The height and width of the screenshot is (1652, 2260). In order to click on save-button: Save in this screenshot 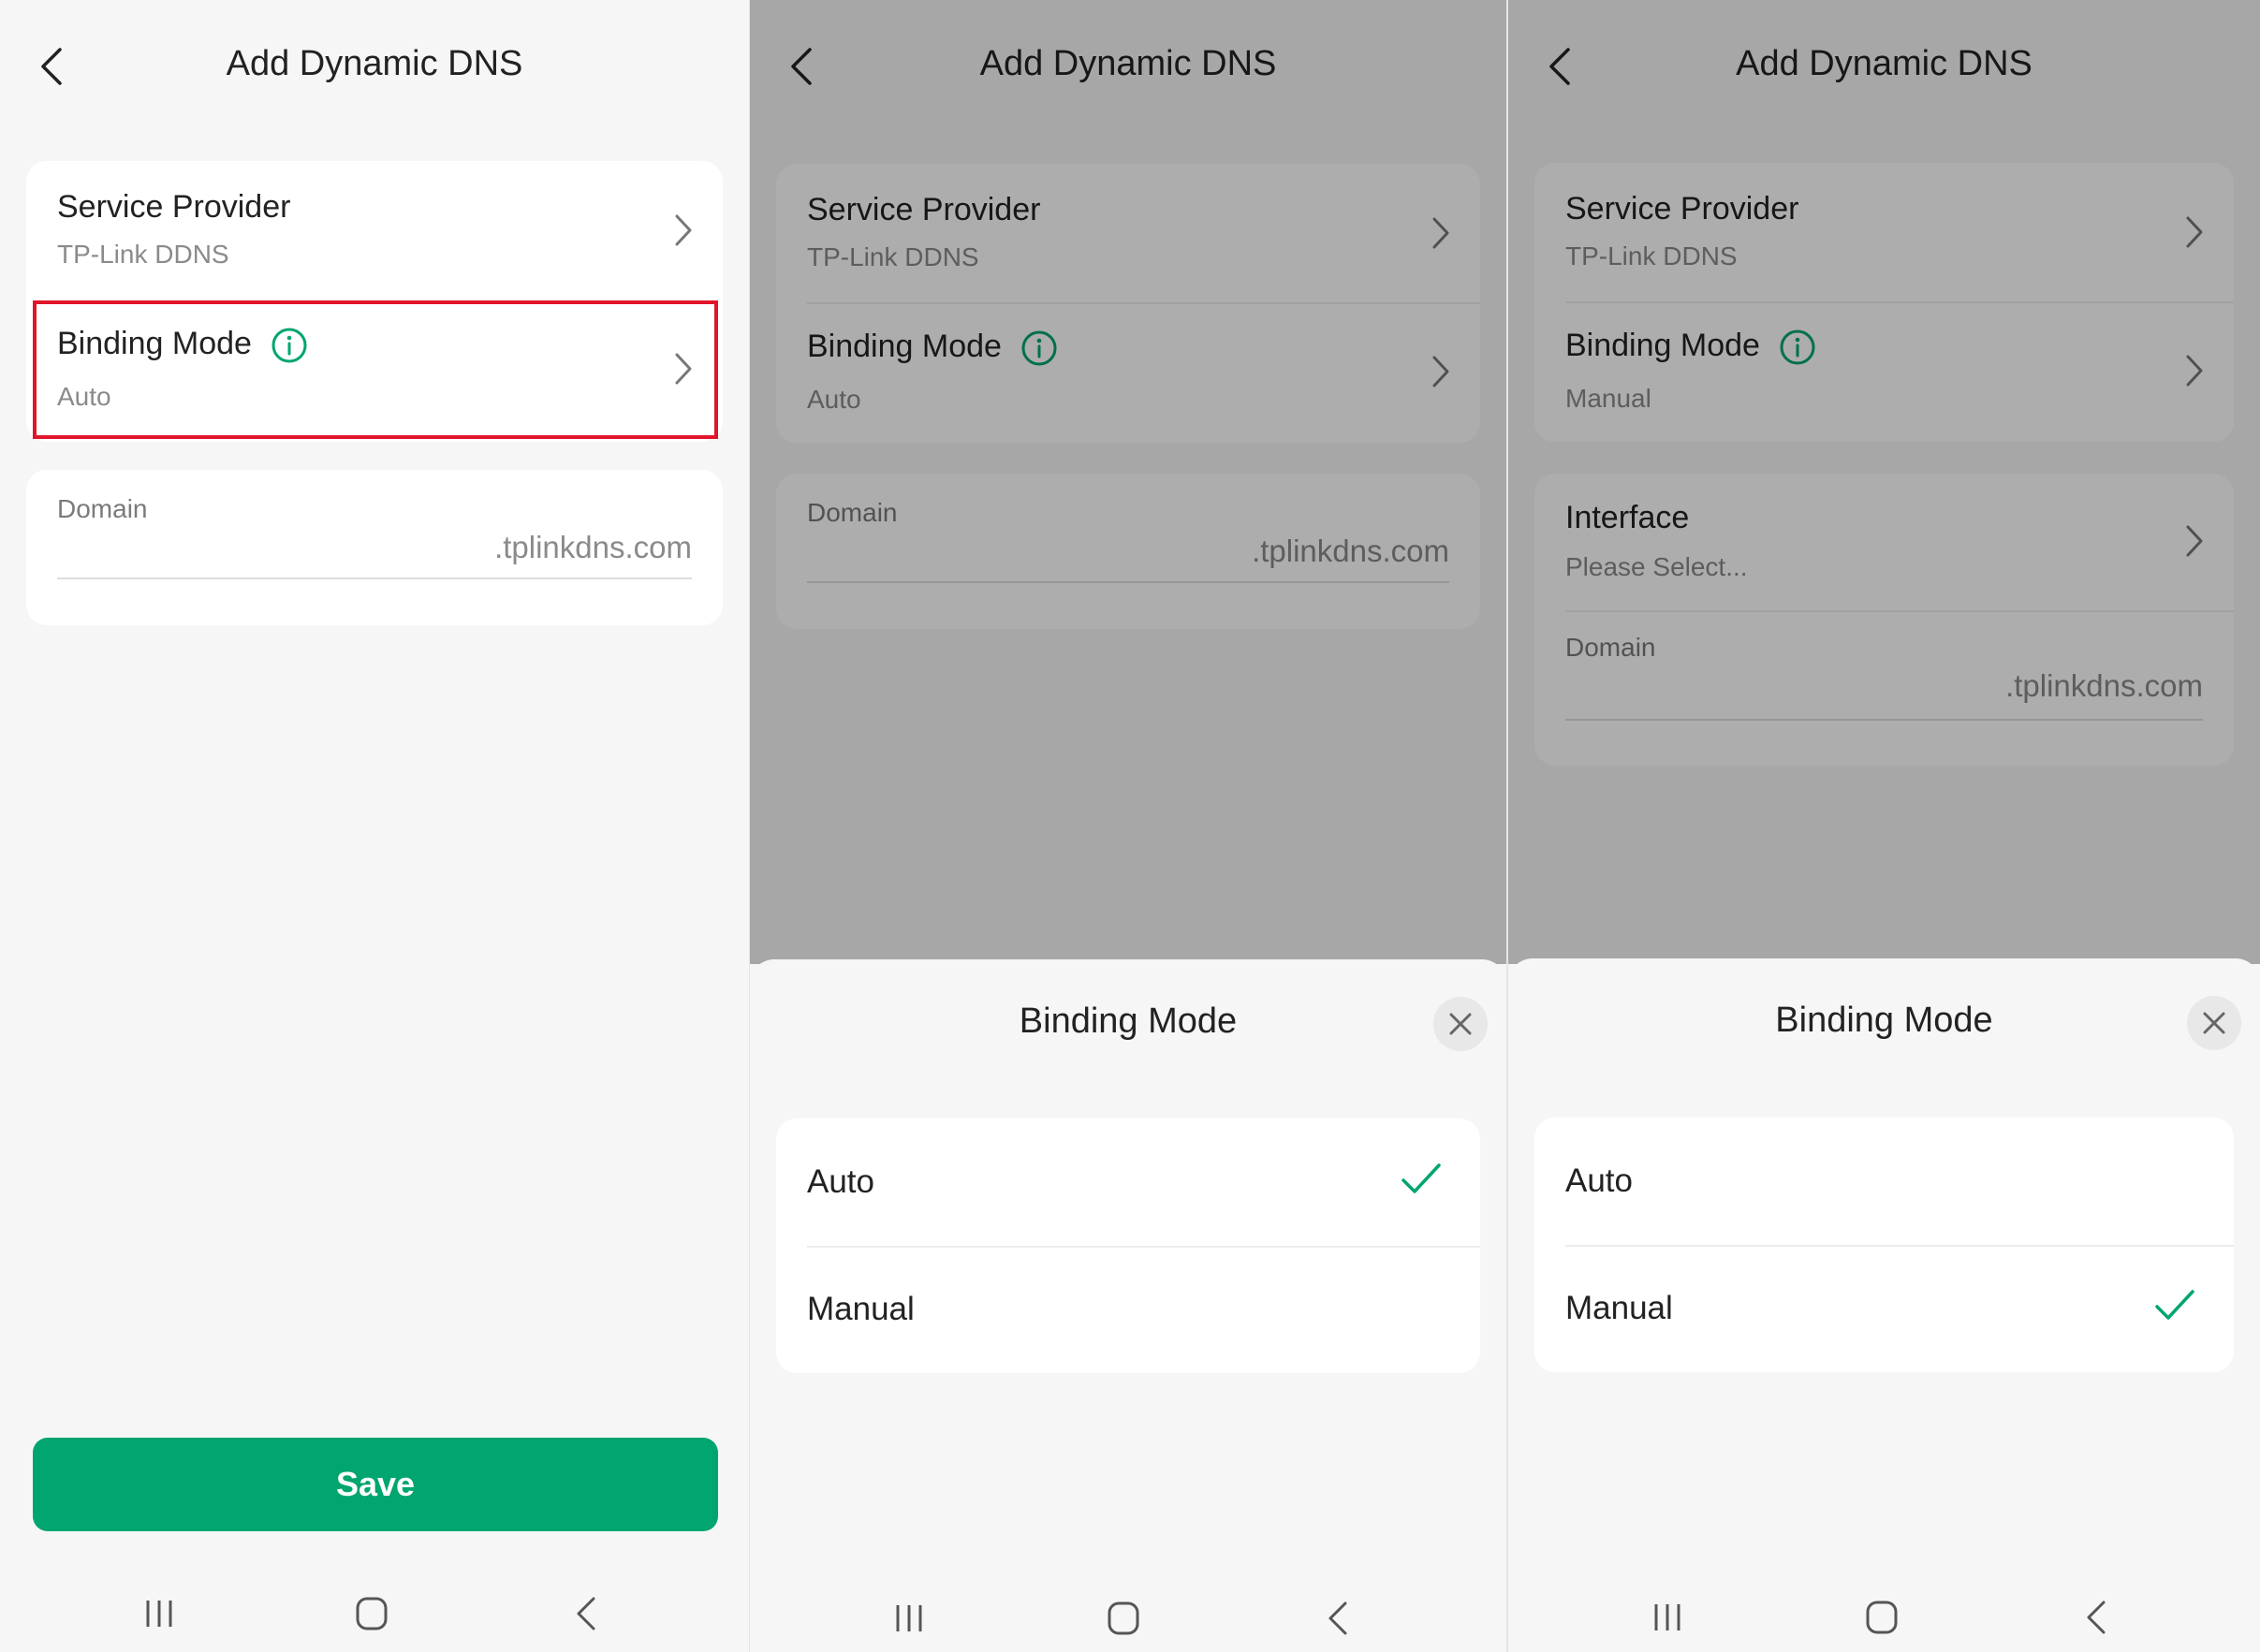, I will do `click(375, 1484)`.